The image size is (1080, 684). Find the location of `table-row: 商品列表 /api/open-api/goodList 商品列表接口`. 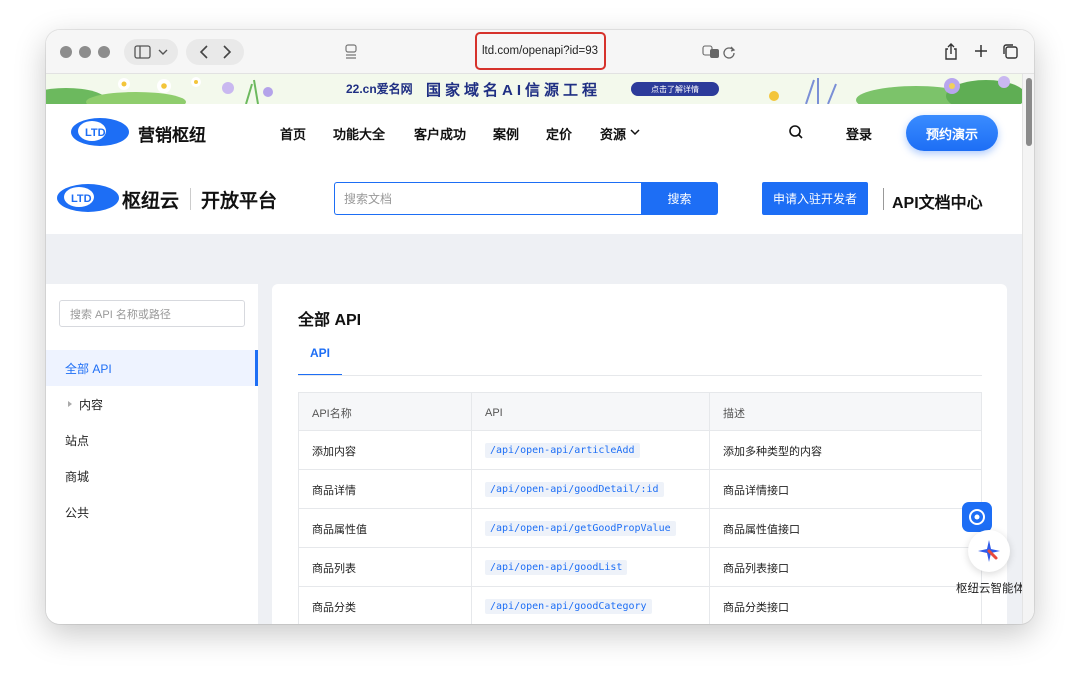

table-row: 商品列表 /api/open-api/goodList 商品列表接口 is located at coordinates (640, 567).